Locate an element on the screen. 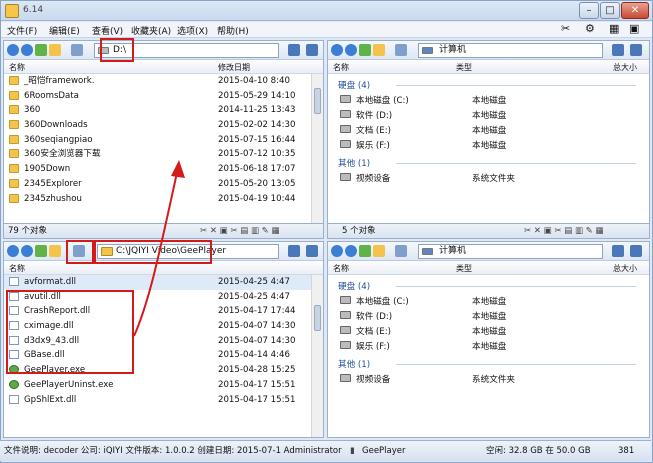 Image resolution: width=653 pixels, height=463 pixels. minimize-button: – is located at coordinates (589, 10).